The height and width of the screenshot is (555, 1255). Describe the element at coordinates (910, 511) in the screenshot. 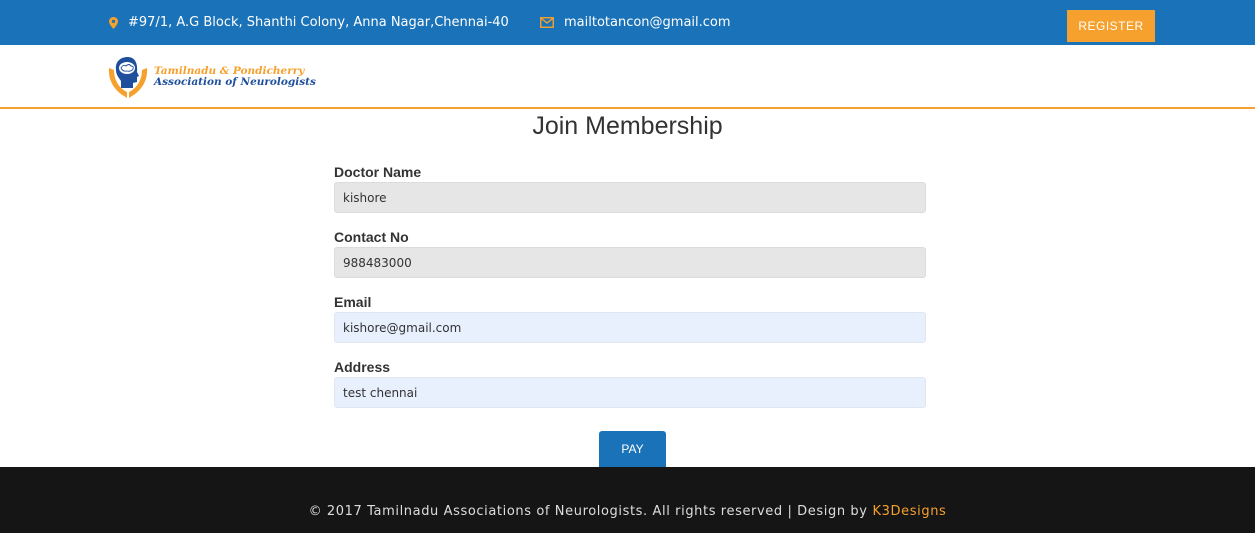

I see `designer-link: K3Designs` at that location.